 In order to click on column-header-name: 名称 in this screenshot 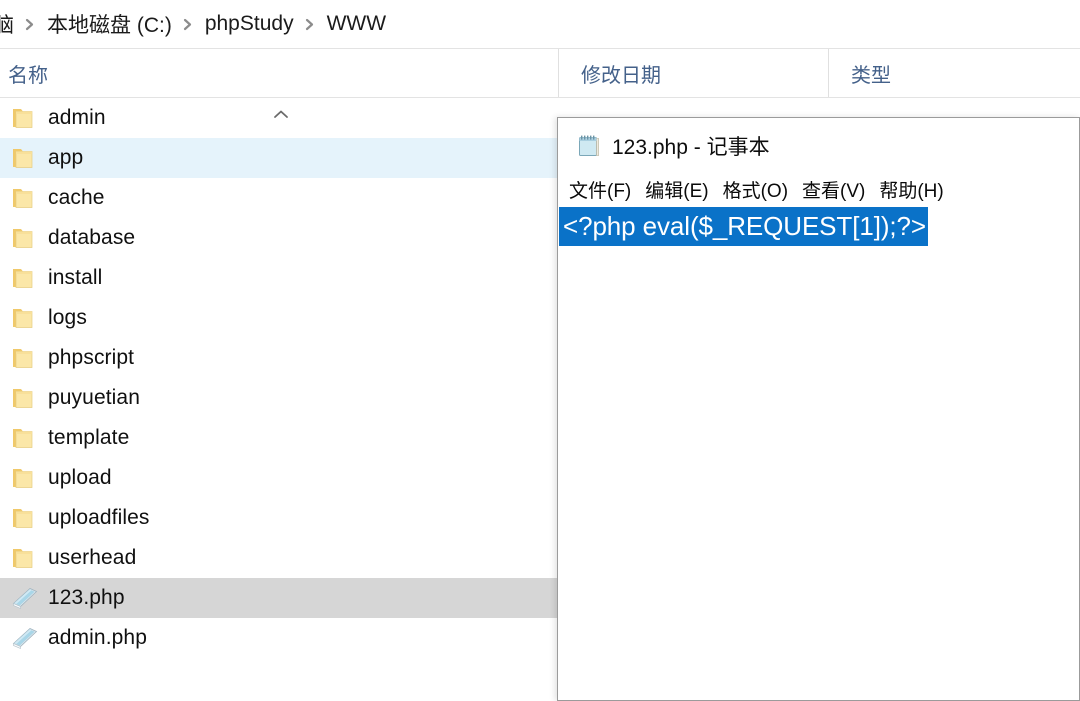, I will do `click(280, 73)`.